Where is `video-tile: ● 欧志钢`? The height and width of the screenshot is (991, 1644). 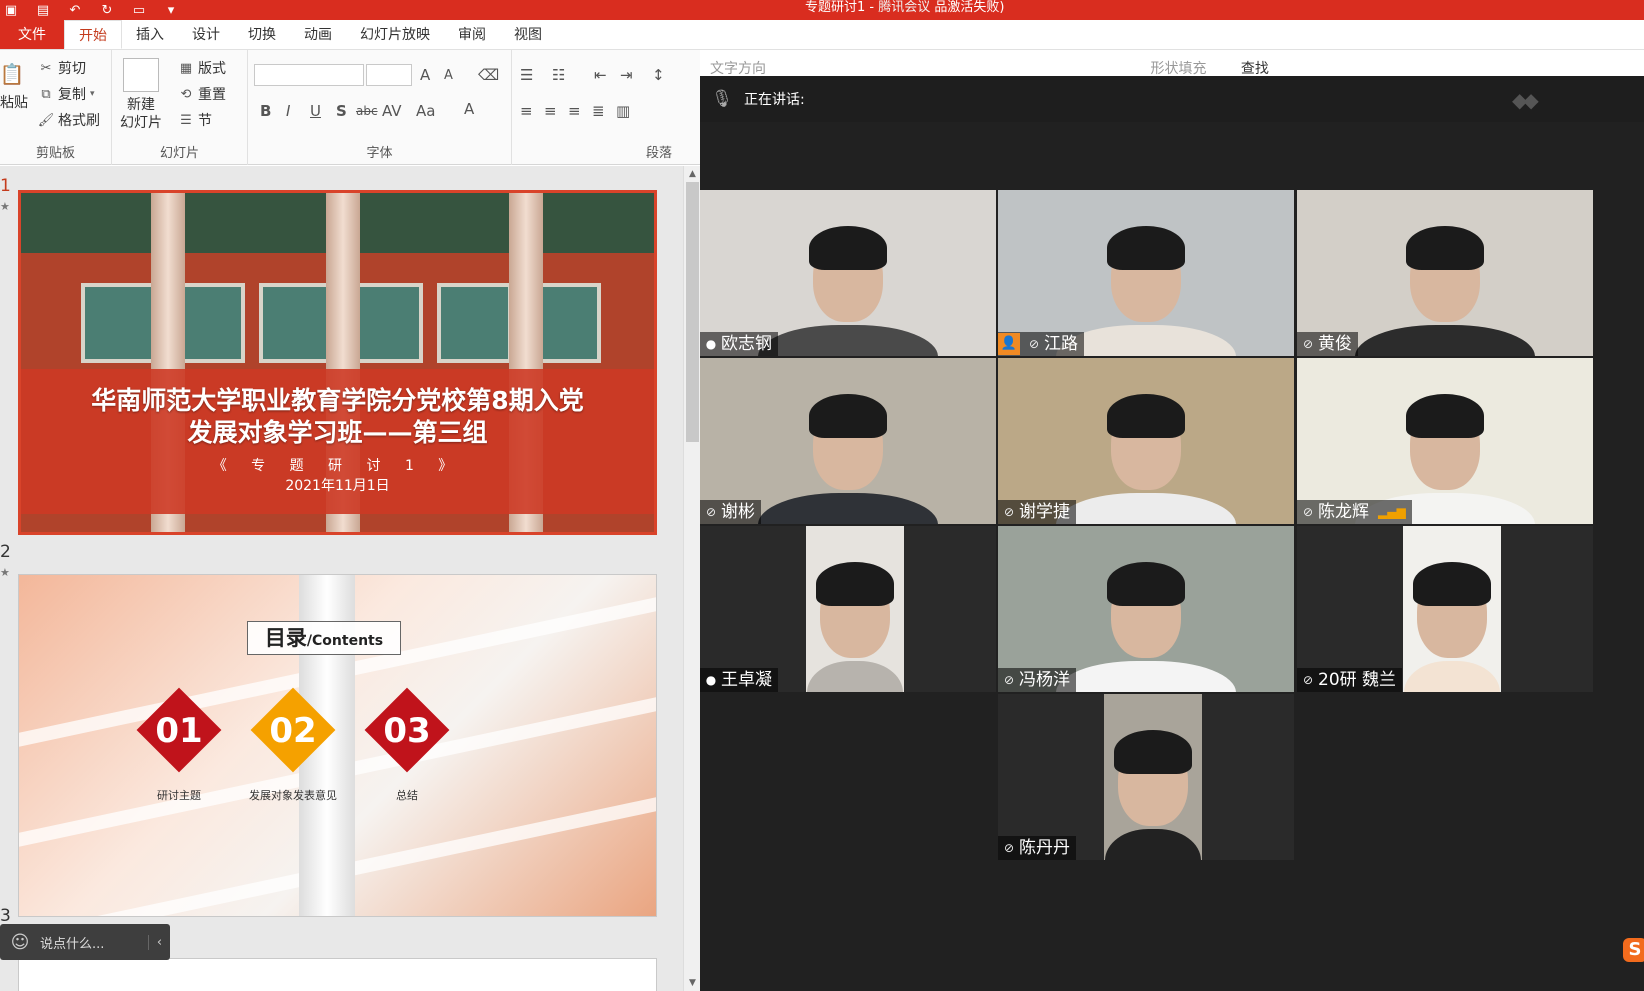 video-tile: ● 欧志钢 is located at coordinates (848, 273).